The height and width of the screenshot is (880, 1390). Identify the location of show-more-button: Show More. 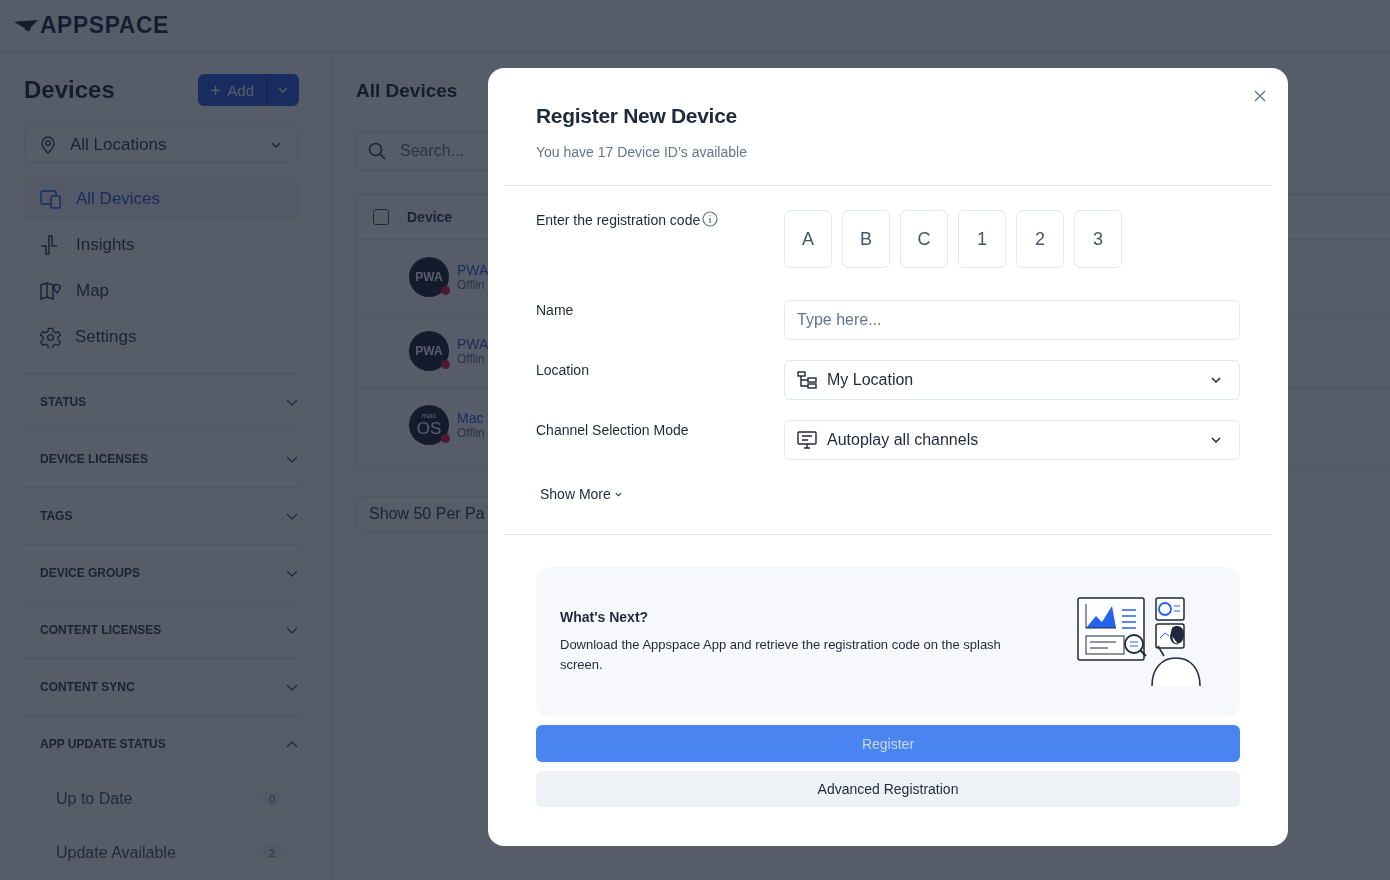
(581, 494).